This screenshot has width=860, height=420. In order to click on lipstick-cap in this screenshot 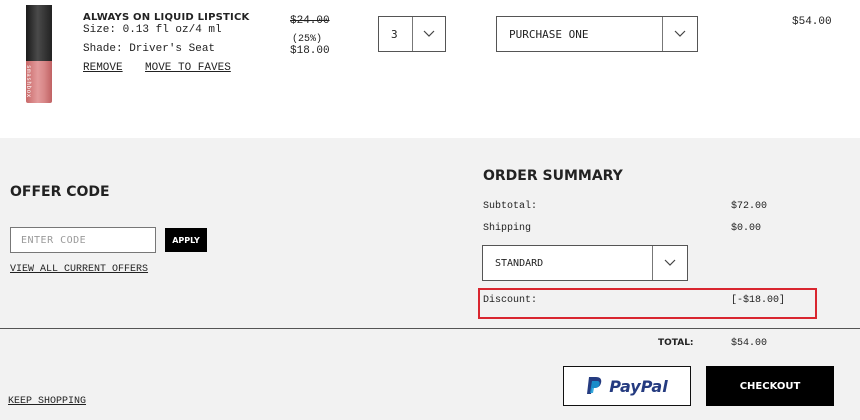, I will do `click(39, 33)`.